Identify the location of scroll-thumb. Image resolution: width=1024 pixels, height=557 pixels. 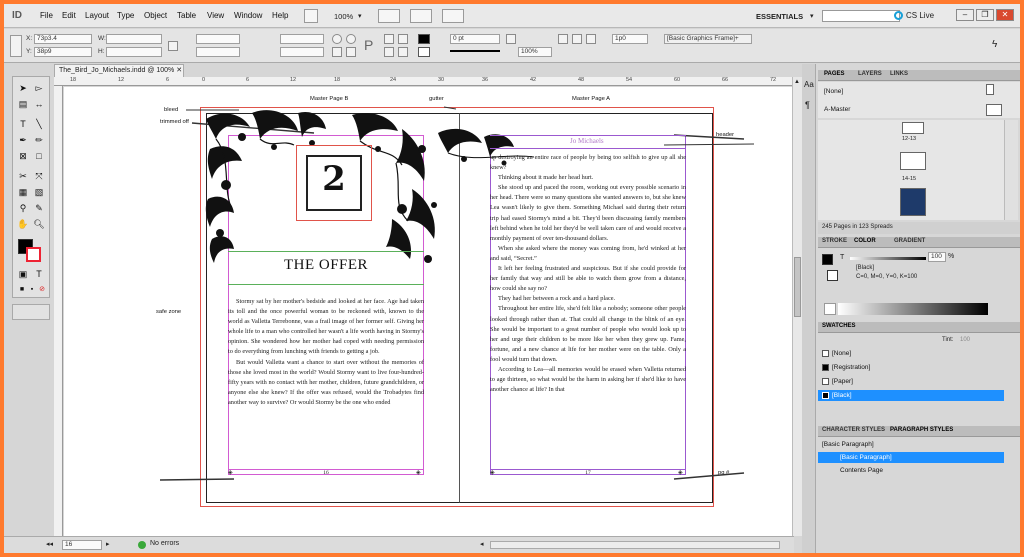
(797, 287).